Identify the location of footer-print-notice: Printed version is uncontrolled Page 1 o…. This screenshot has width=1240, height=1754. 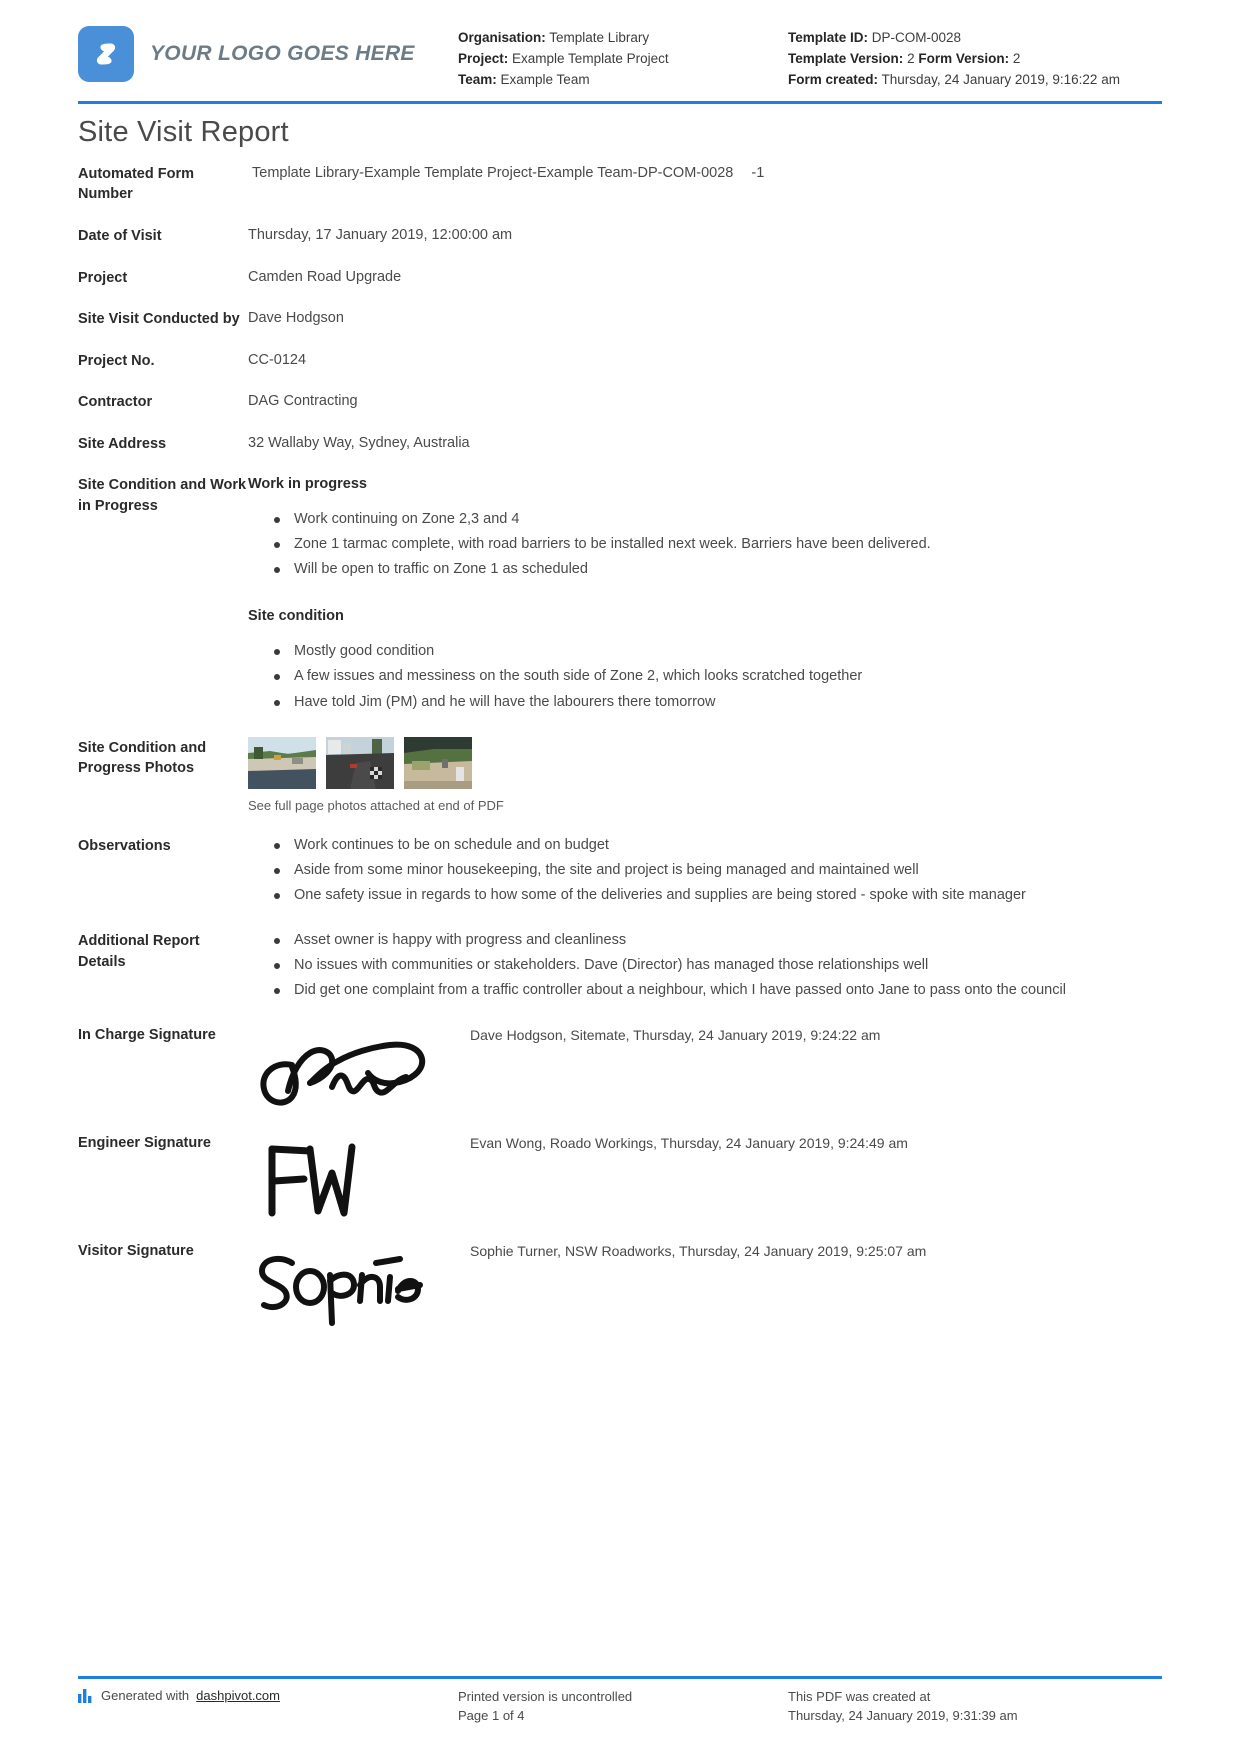
(623, 1707).